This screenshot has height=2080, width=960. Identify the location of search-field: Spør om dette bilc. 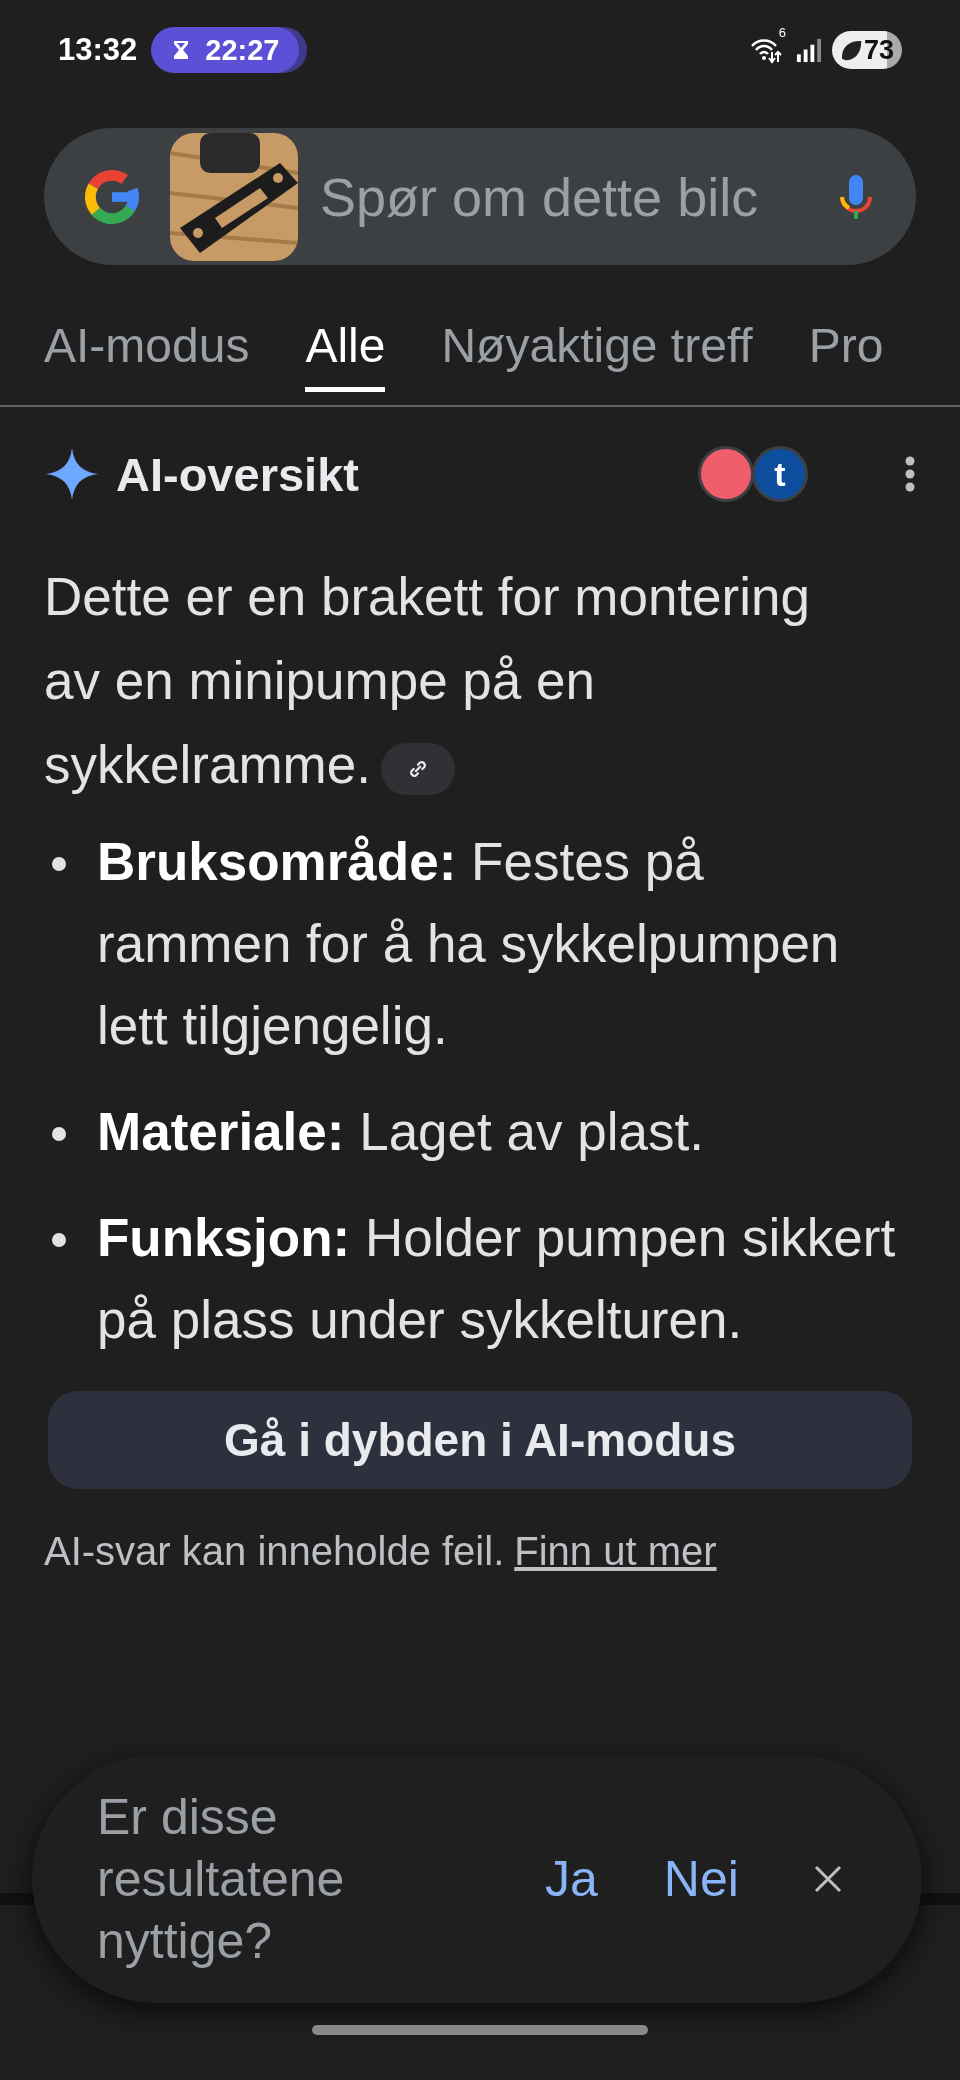
(578, 196).